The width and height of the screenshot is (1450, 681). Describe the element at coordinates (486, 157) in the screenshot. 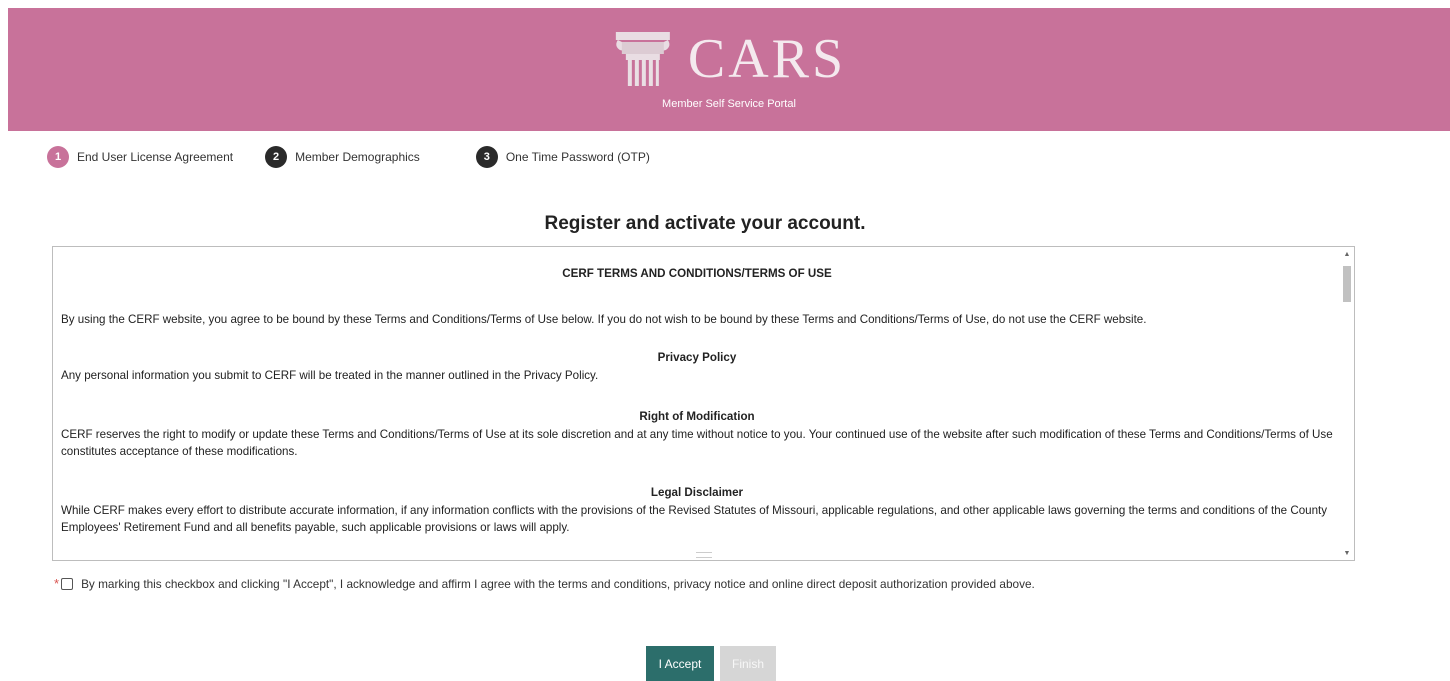

I see `step-number: 3` at that location.